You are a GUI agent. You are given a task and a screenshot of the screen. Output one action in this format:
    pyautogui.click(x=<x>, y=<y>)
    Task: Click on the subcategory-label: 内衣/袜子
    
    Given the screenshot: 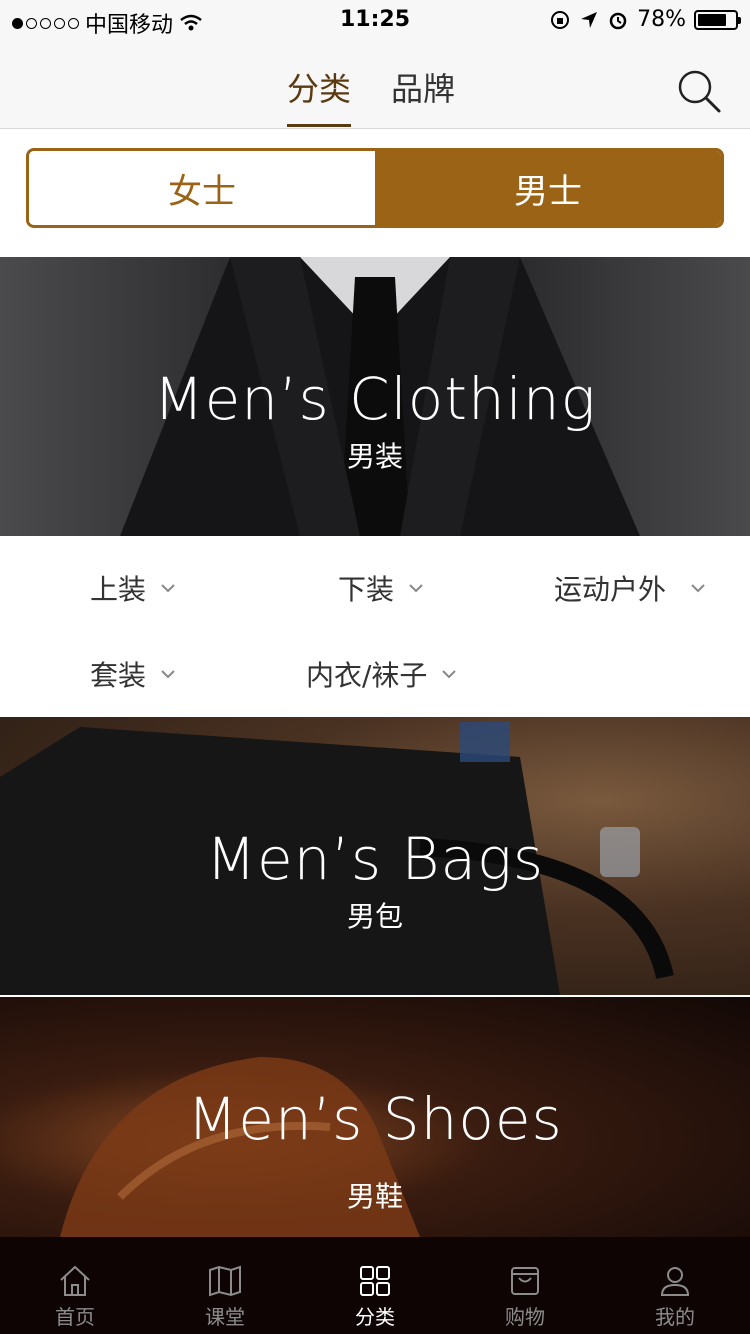 What is the action you would take?
    pyautogui.click(x=367, y=675)
    